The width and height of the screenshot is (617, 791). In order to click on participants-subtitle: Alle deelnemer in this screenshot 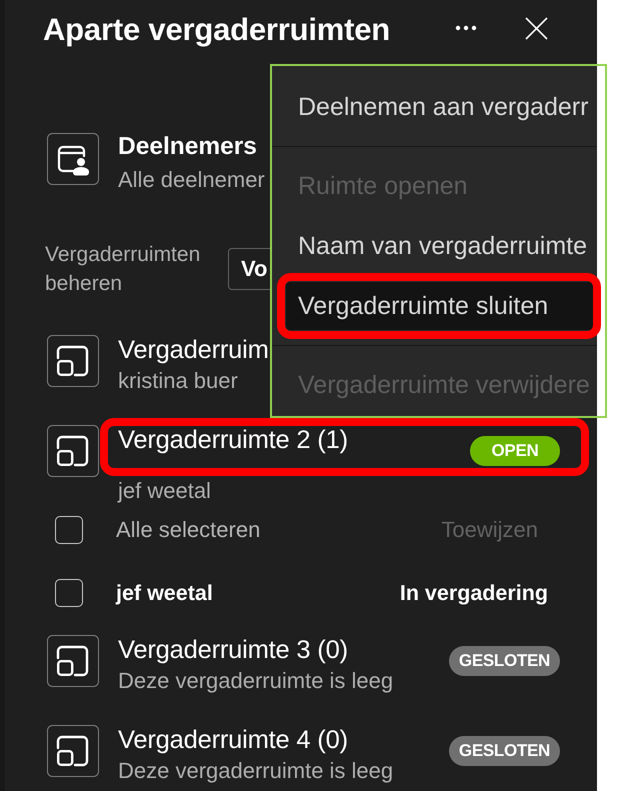, I will do `click(191, 180)`.